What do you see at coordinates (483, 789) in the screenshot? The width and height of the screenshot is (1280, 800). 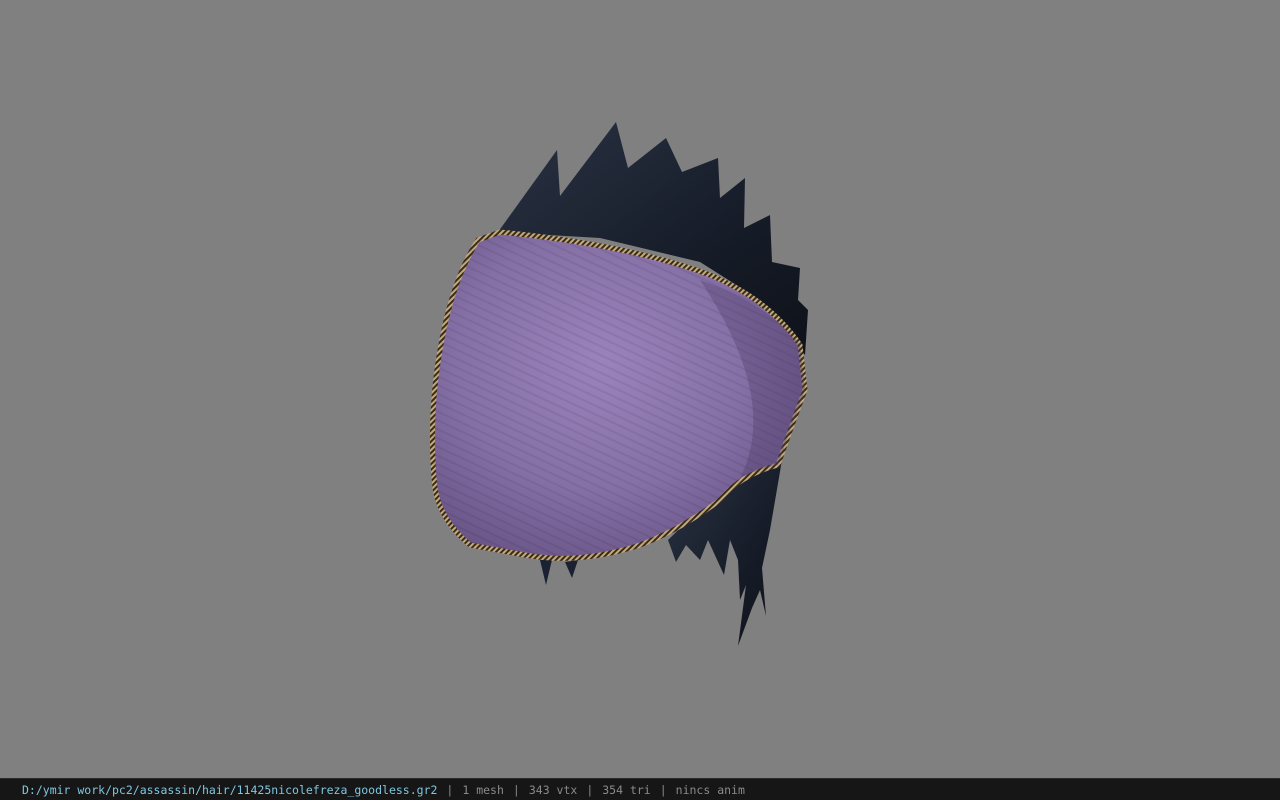 I see `mesh-count: 1 mesh` at bounding box center [483, 789].